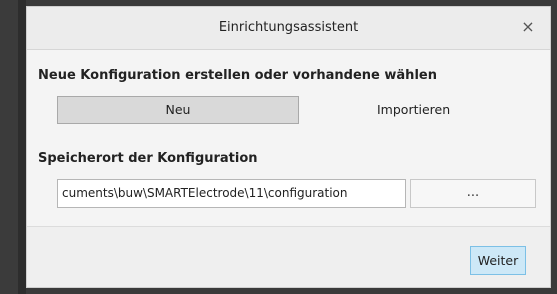  I want to click on dialog-title: Einrichtungsassistent, so click(288, 27).